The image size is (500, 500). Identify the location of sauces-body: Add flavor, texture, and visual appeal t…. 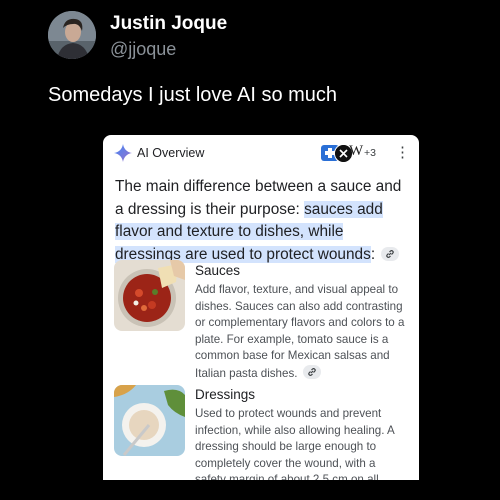
(300, 331).